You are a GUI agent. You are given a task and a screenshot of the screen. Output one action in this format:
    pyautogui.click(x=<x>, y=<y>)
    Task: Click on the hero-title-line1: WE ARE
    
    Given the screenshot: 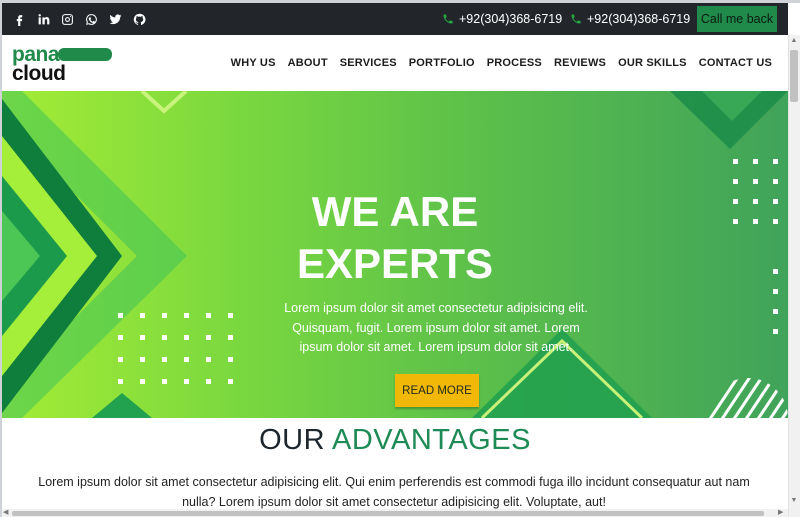 What is the action you would take?
    pyautogui.click(x=395, y=211)
    